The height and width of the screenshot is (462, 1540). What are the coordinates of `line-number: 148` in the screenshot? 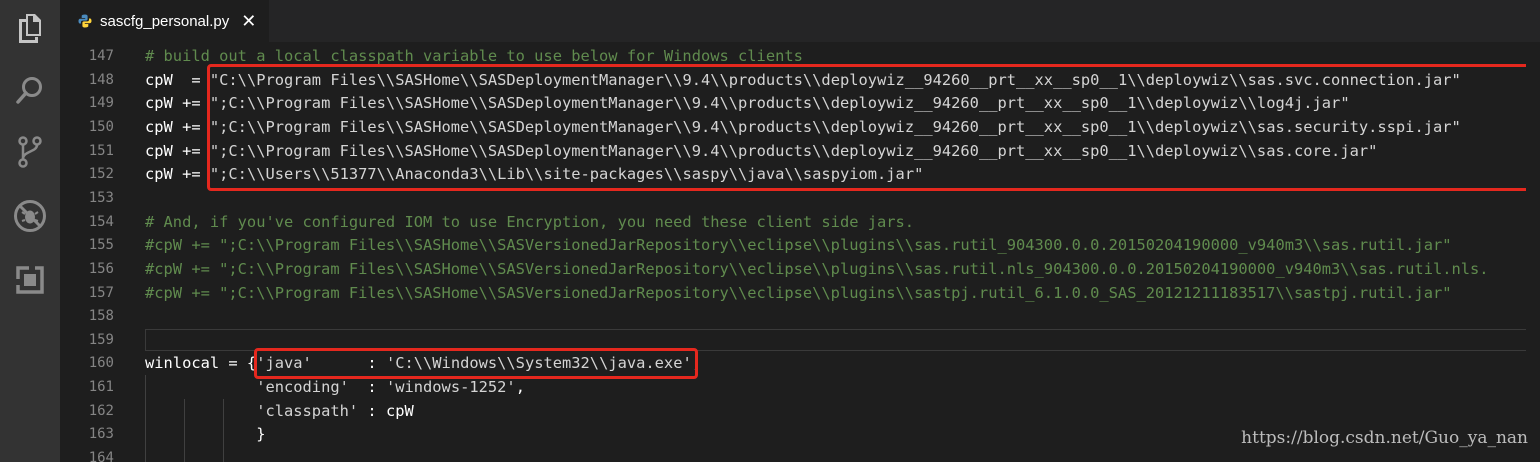 It's located at (101, 80).